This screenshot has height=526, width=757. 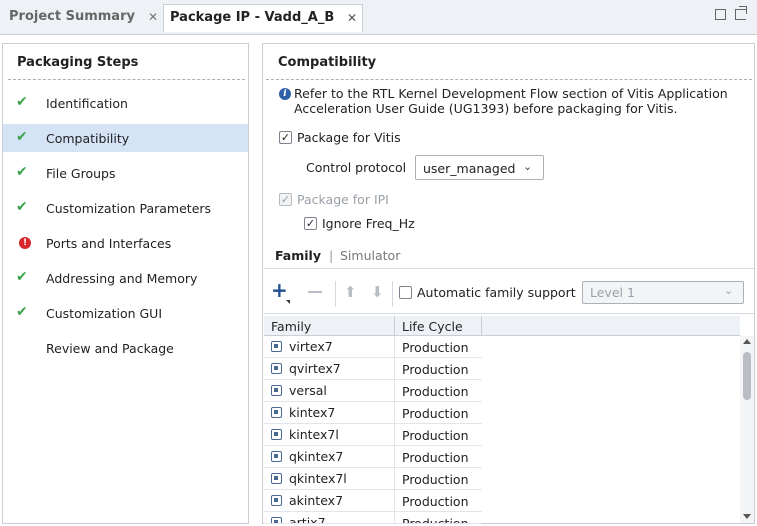 I want to click on ignore-freq-label: Ignore Freq_Hz, so click(x=368, y=223).